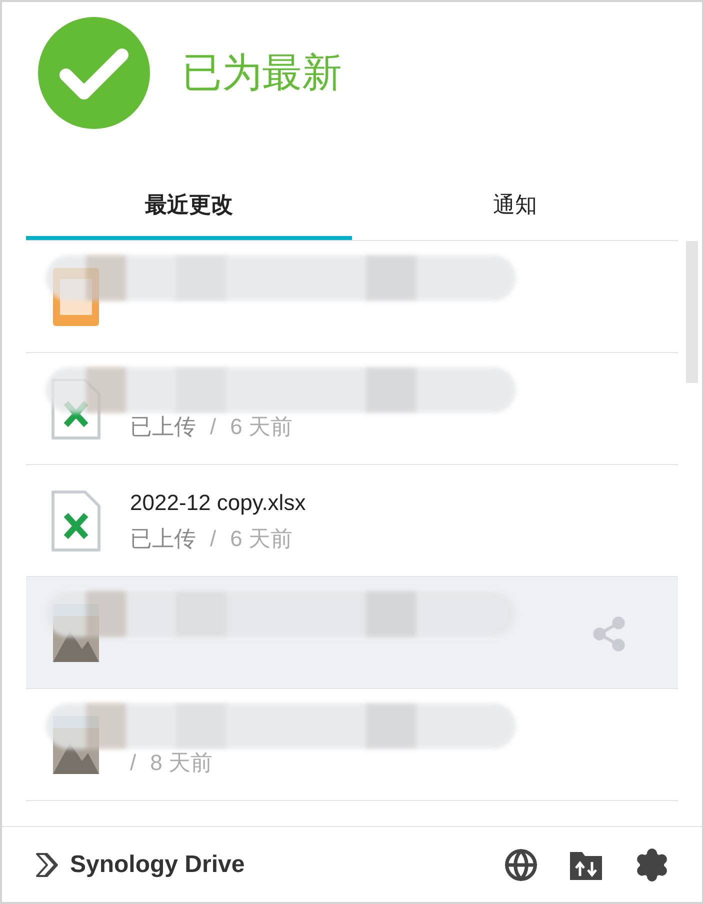 The height and width of the screenshot is (904, 704). What do you see at coordinates (218, 502) in the screenshot?
I see `file-name: 2022-12 copy.xlsx` at bounding box center [218, 502].